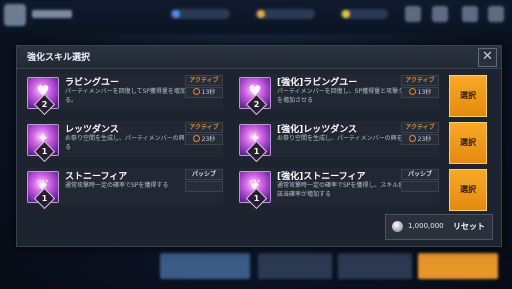 This screenshot has width=512, height=289. Describe the element at coordinates (117, 185) in the screenshot. I see `skill-description: 通常攻撃時一定の確率でSPを獲得する` at that location.